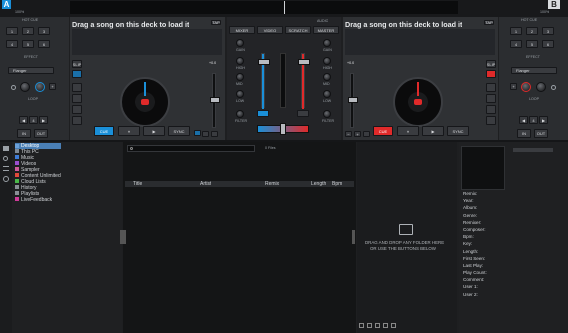 The width and height of the screenshot is (568, 333). I want to click on hot-cue-pad-4: 4, so click(12, 44).